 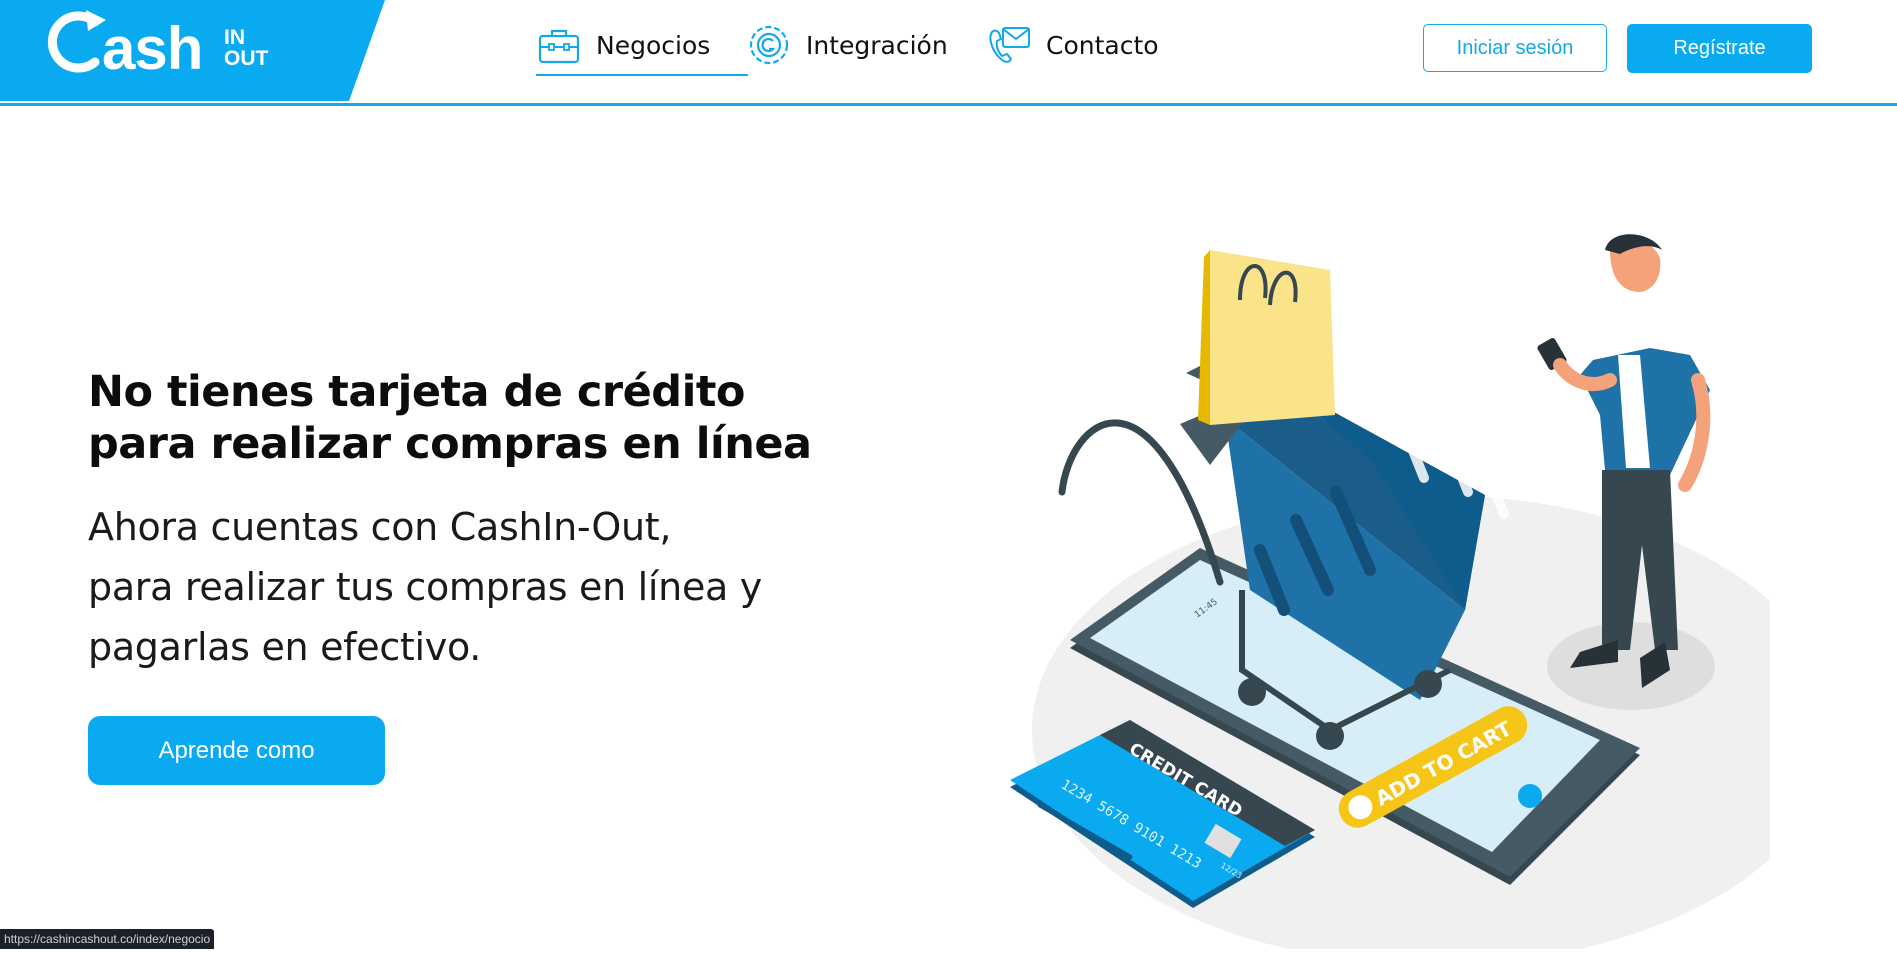 What do you see at coordinates (559, 45) in the screenshot?
I see `briefcase-icon` at bounding box center [559, 45].